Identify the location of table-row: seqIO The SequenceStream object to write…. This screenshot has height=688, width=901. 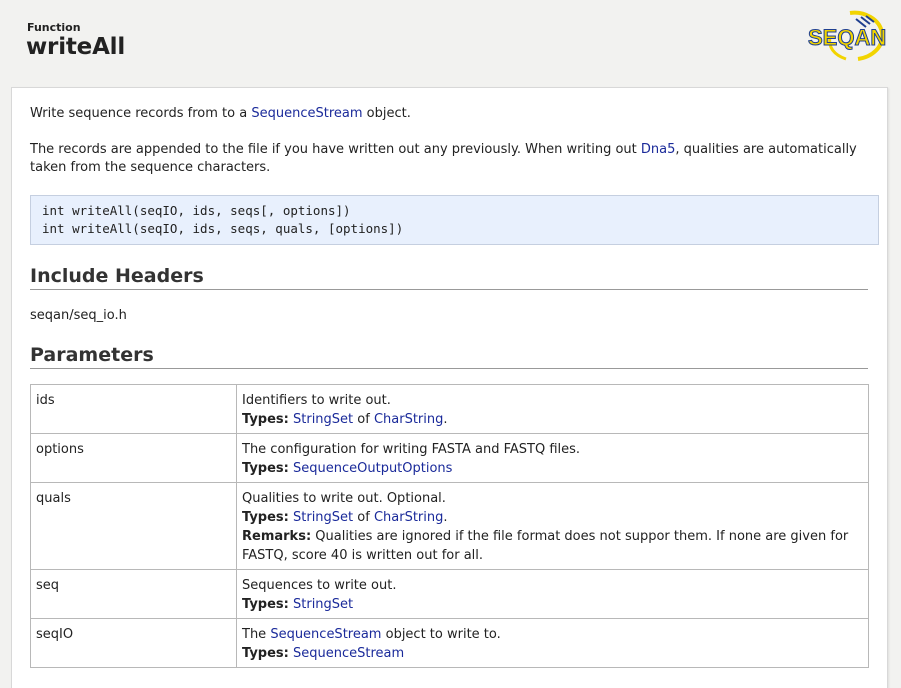
(449, 643).